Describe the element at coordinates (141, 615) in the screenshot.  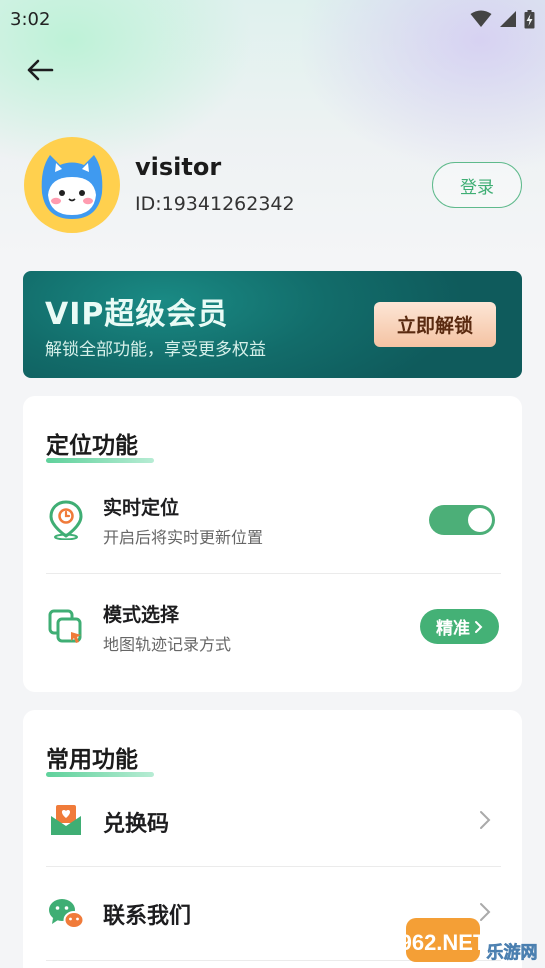
I see `mode-select-title: 模式选择` at that location.